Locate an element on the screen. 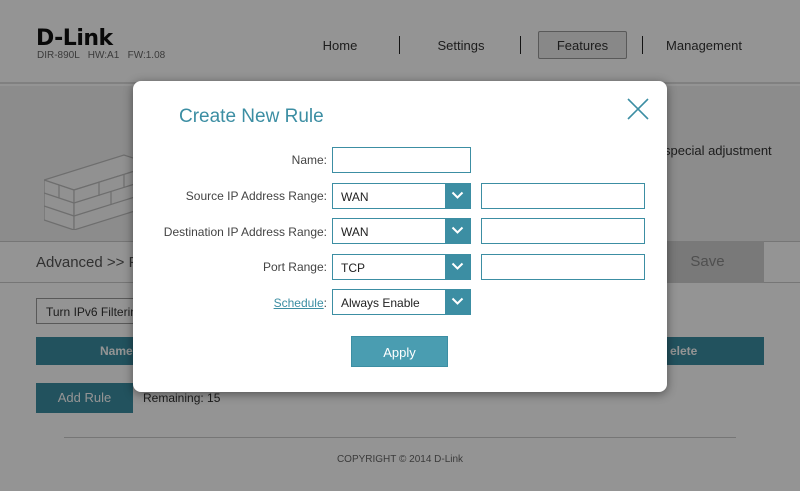 The height and width of the screenshot is (491, 800). schedule-select: Always Enable is located at coordinates (401, 302).